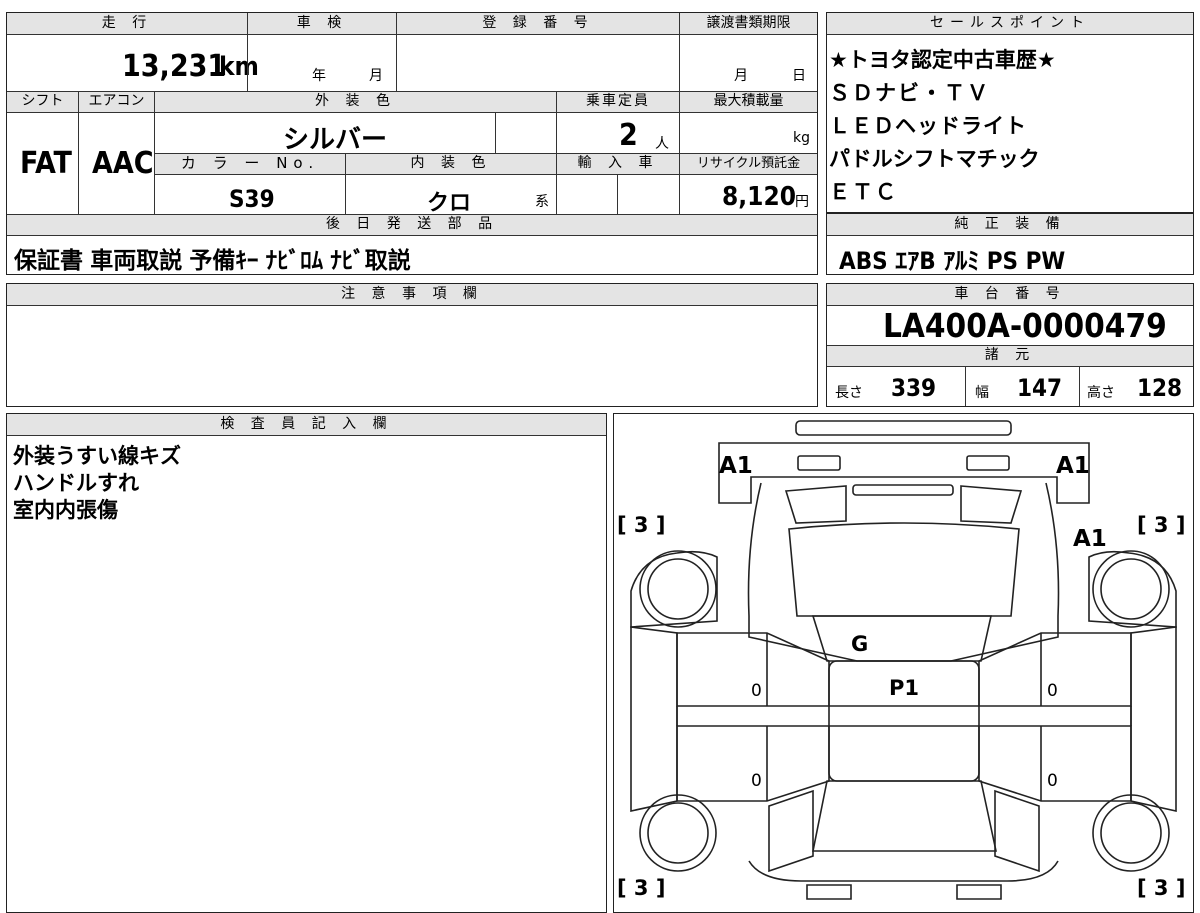 This screenshot has height=913, width=1200. Describe the element at coordinates (1090, 539) in the screenshot. I see `mark-a1-side: A1` at that location.